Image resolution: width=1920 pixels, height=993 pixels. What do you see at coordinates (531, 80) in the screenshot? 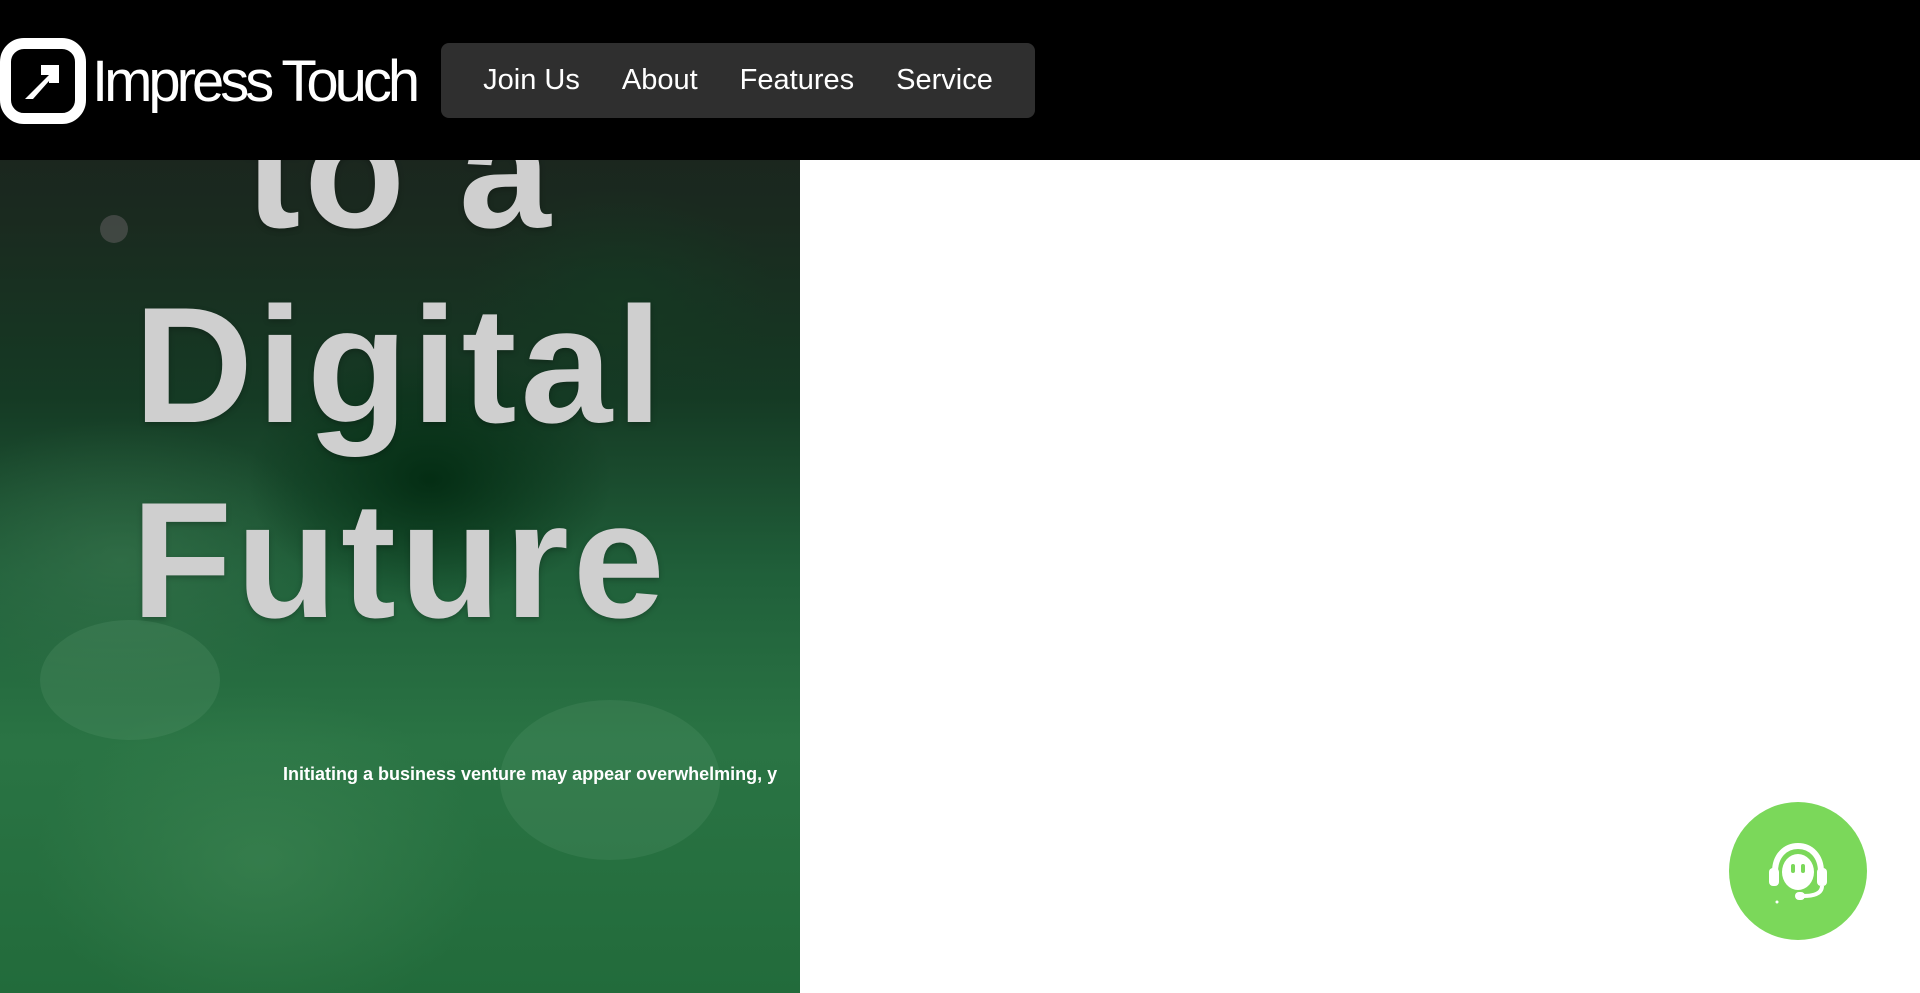
I see `nav-link-join-us: Join Us` at bounding box center [531, 80].